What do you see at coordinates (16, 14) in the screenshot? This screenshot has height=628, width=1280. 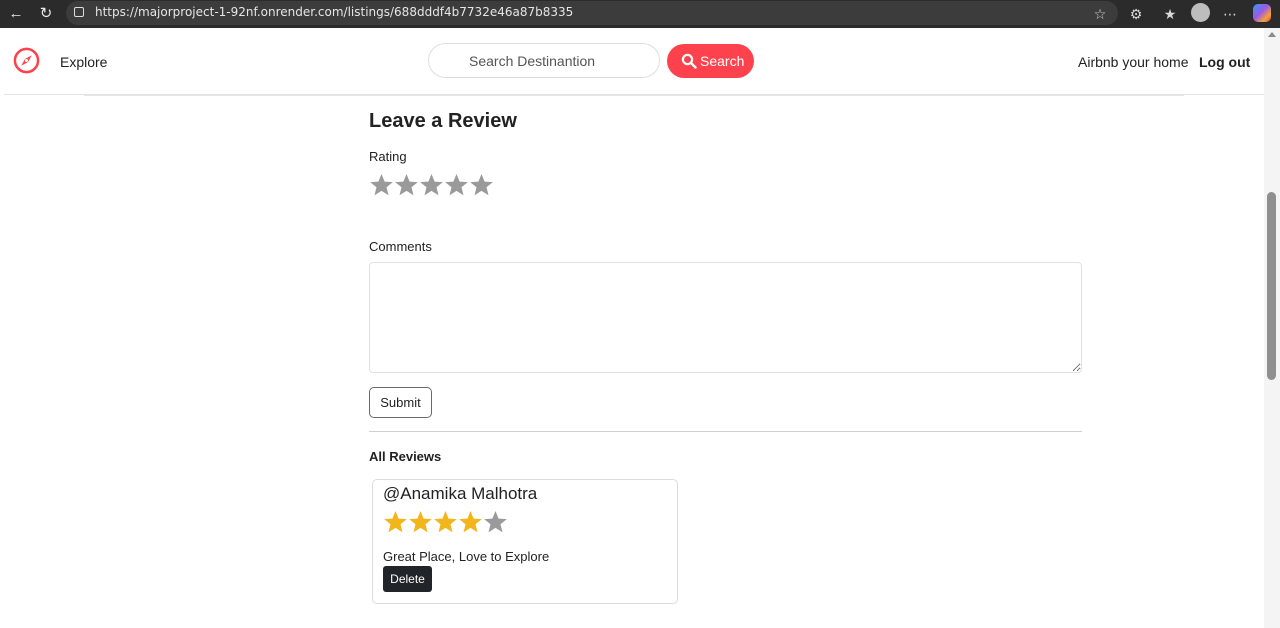 I see `back-arrow-icon: ←` at bounding box center [16, 14].